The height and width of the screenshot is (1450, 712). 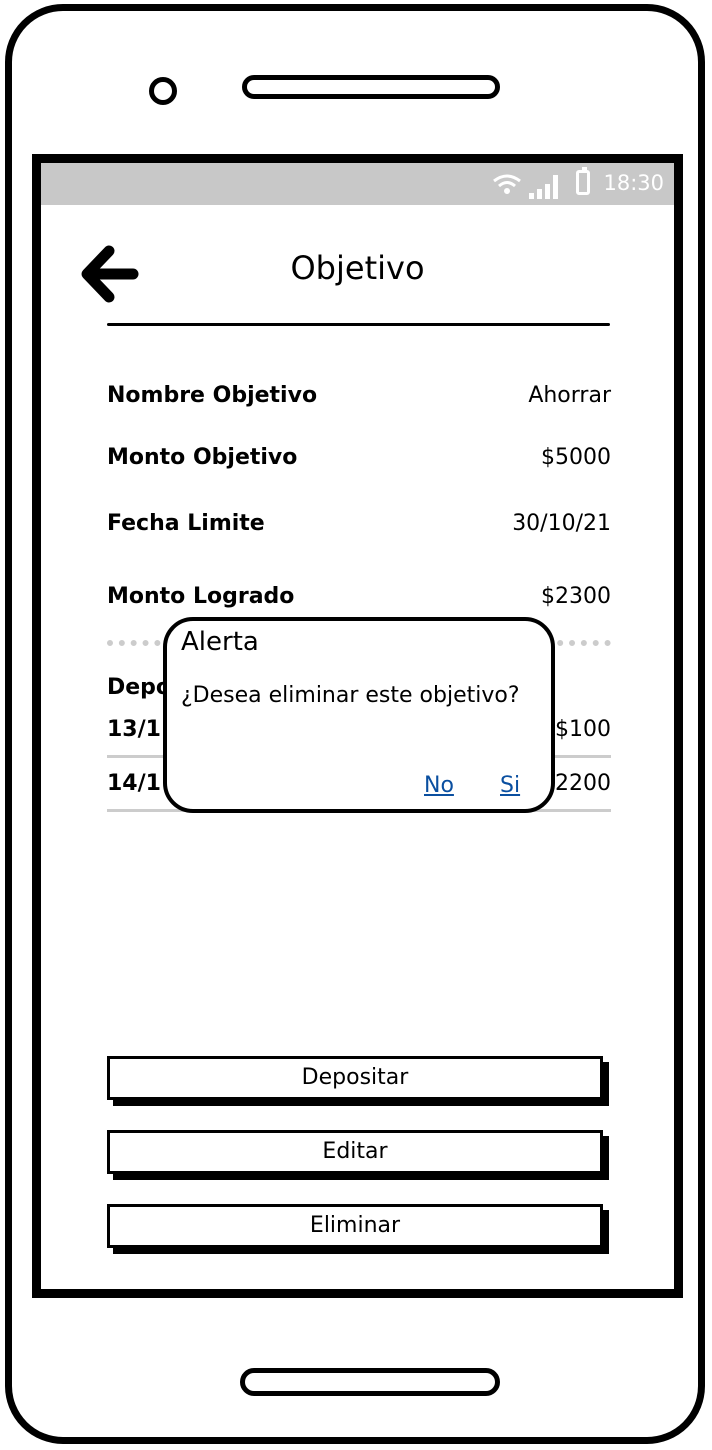 What do you see at coordinates (359, 596) in the screenshot?
I see `detail-row-achieved: Monto Logrado $2300` at bounding box center [359, 596].